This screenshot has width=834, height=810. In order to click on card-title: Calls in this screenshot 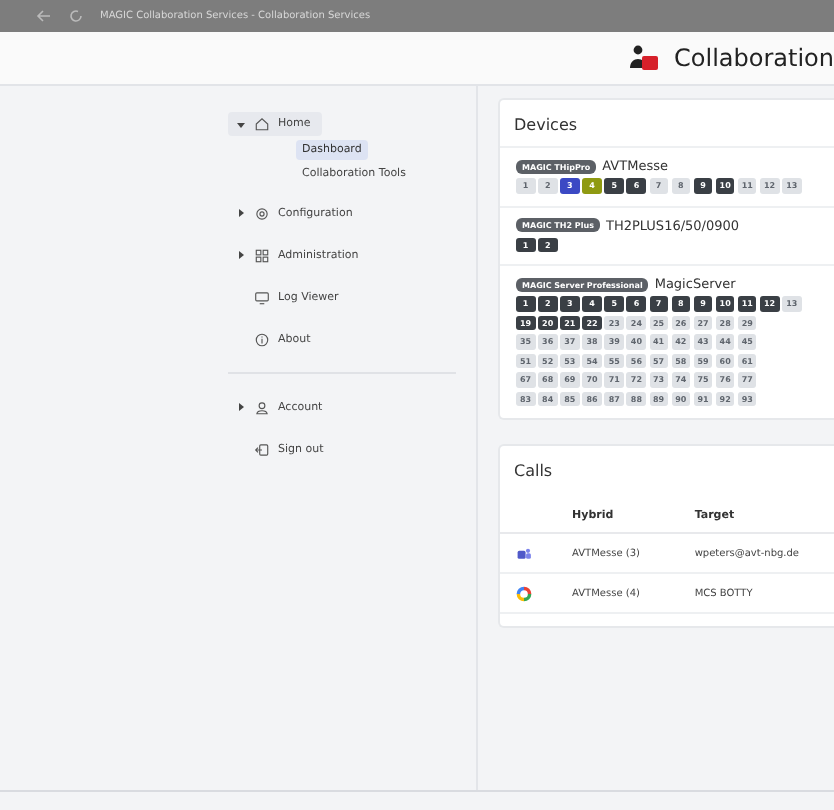, I will do `click(533, 472)`.